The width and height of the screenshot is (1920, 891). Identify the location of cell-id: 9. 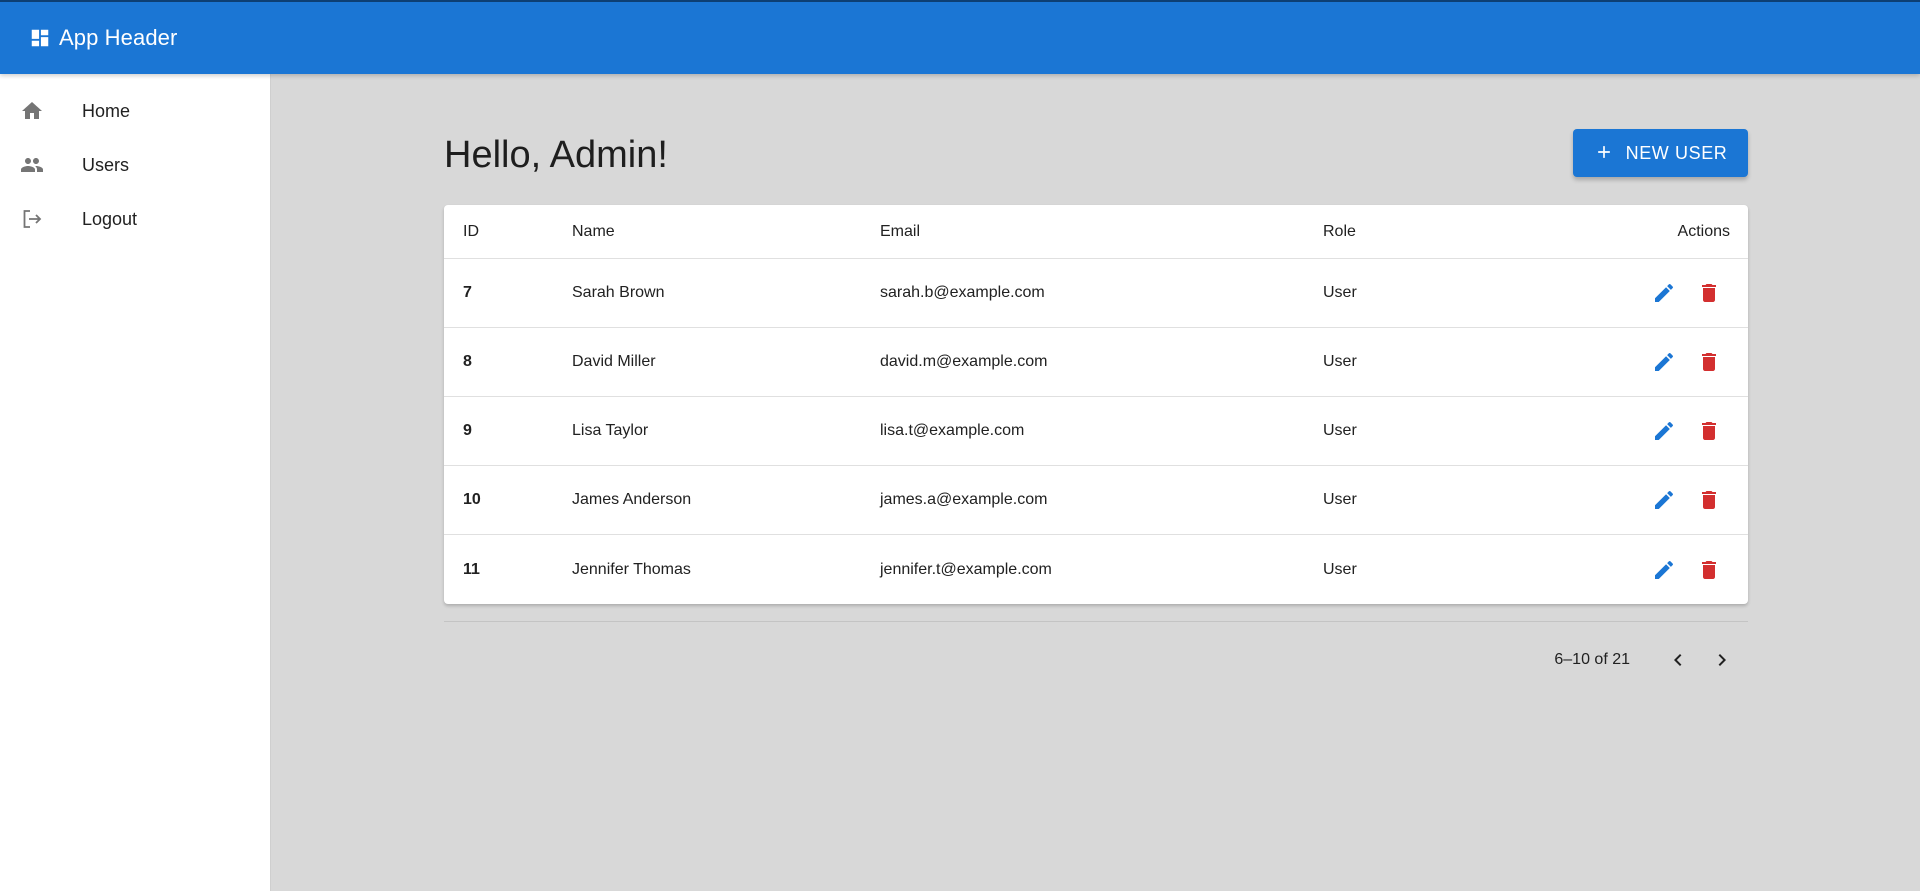
(467, 430).